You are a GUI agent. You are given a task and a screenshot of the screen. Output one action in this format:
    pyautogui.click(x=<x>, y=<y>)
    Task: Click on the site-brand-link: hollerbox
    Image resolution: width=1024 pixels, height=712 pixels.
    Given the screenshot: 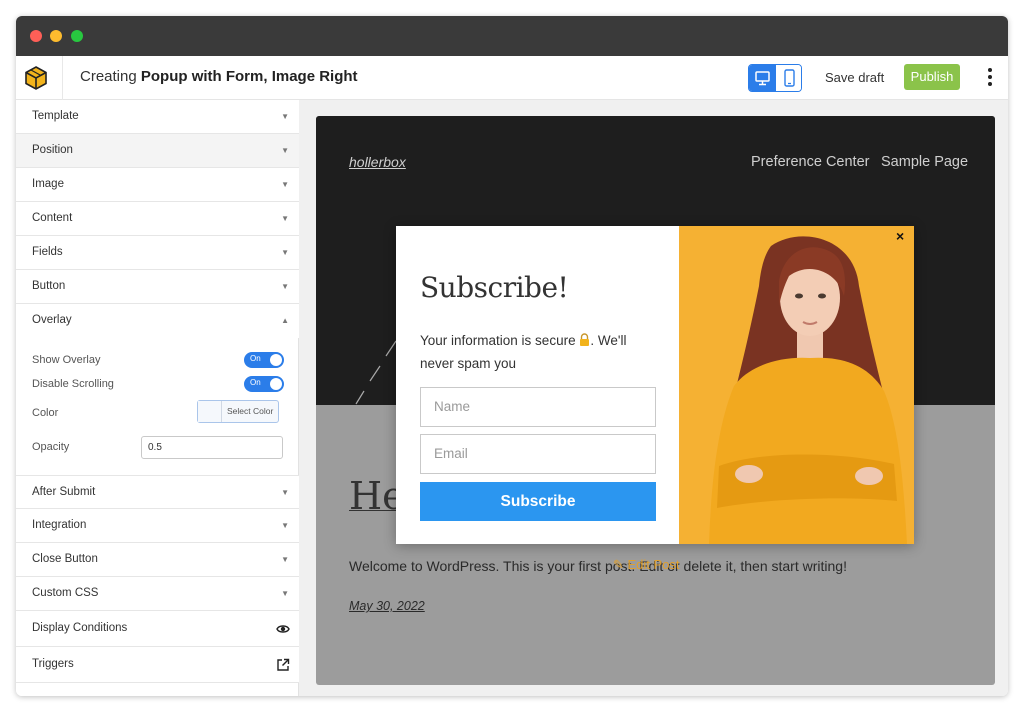 What is the action you would take?
    pyautogui.click(x=377, y=162)
    